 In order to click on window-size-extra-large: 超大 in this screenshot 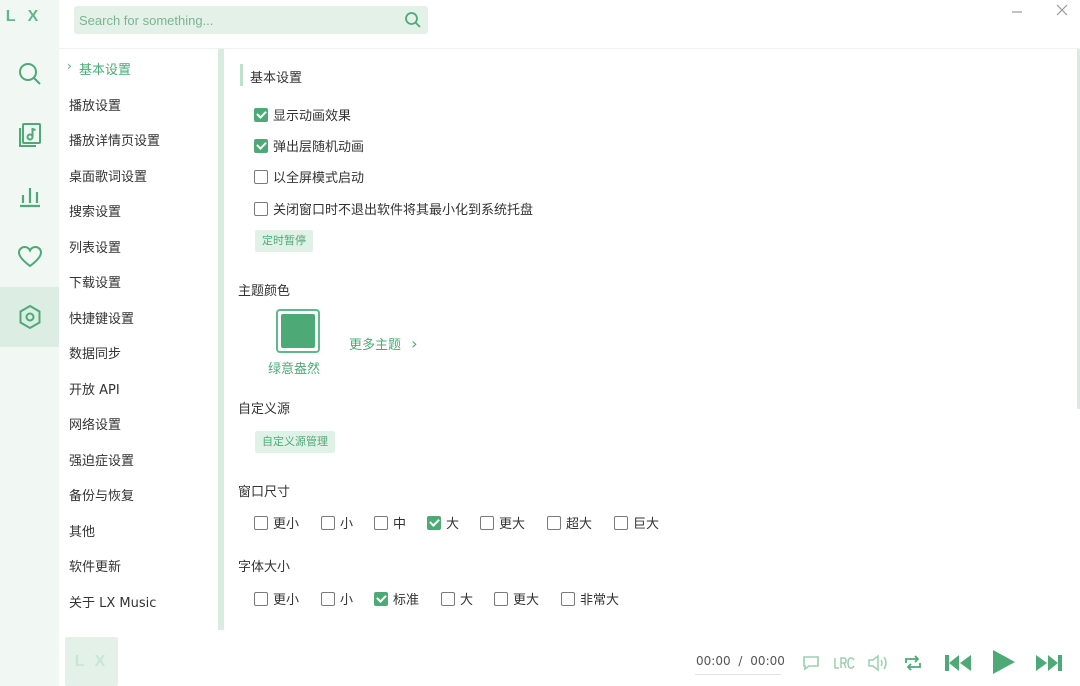, I will do `click(569, 522)`.